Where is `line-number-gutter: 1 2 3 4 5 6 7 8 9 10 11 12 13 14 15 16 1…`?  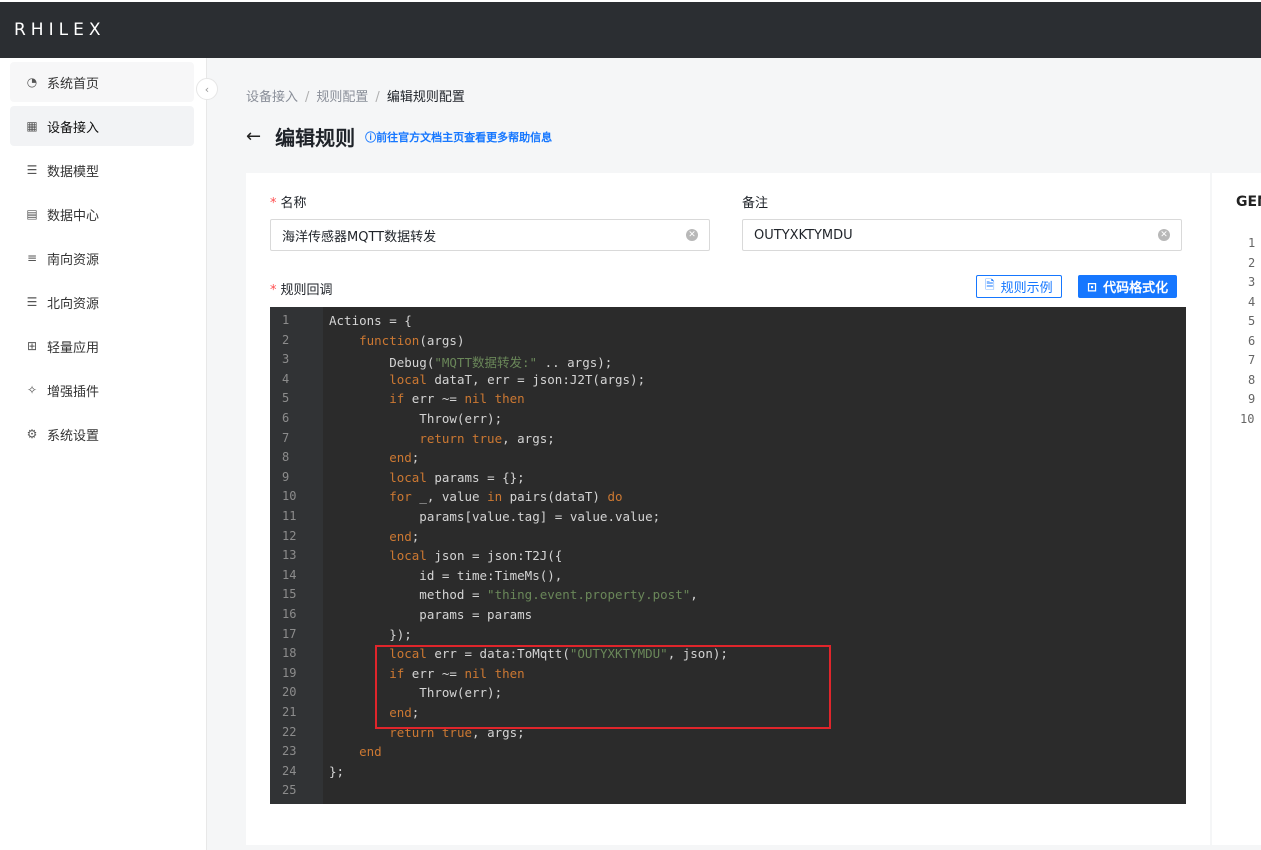
line-number-gutter: 1 2 3 4 5 6 7 8 9 10 11 12 13 14 15 16 1… is located at coordinates (296, 555).